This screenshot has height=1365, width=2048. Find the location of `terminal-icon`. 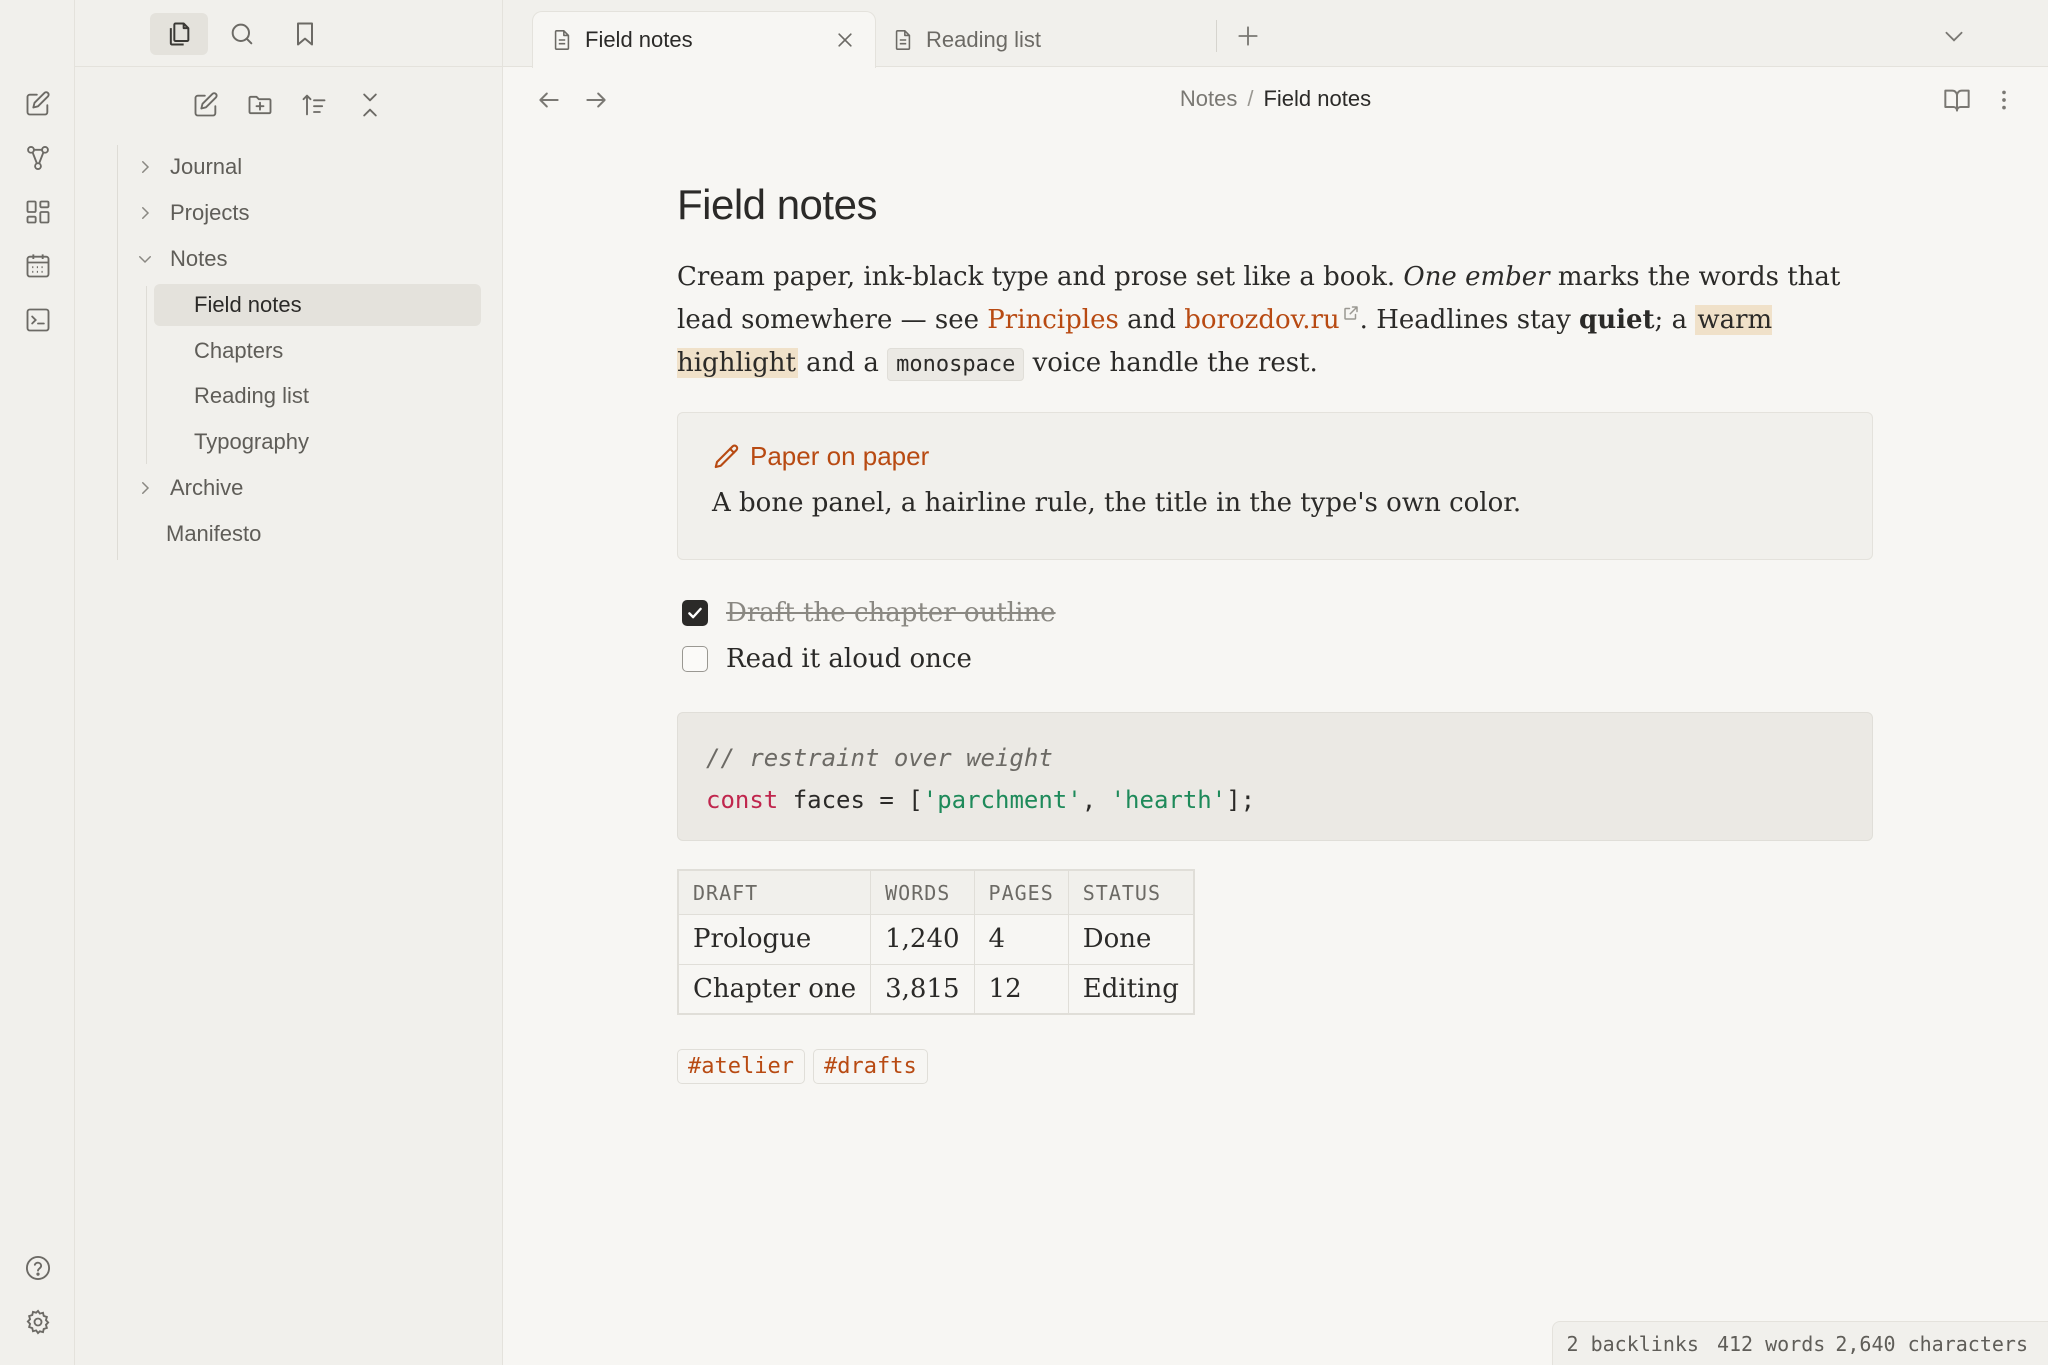

terminal-icon is located at coordinates (38, 320).